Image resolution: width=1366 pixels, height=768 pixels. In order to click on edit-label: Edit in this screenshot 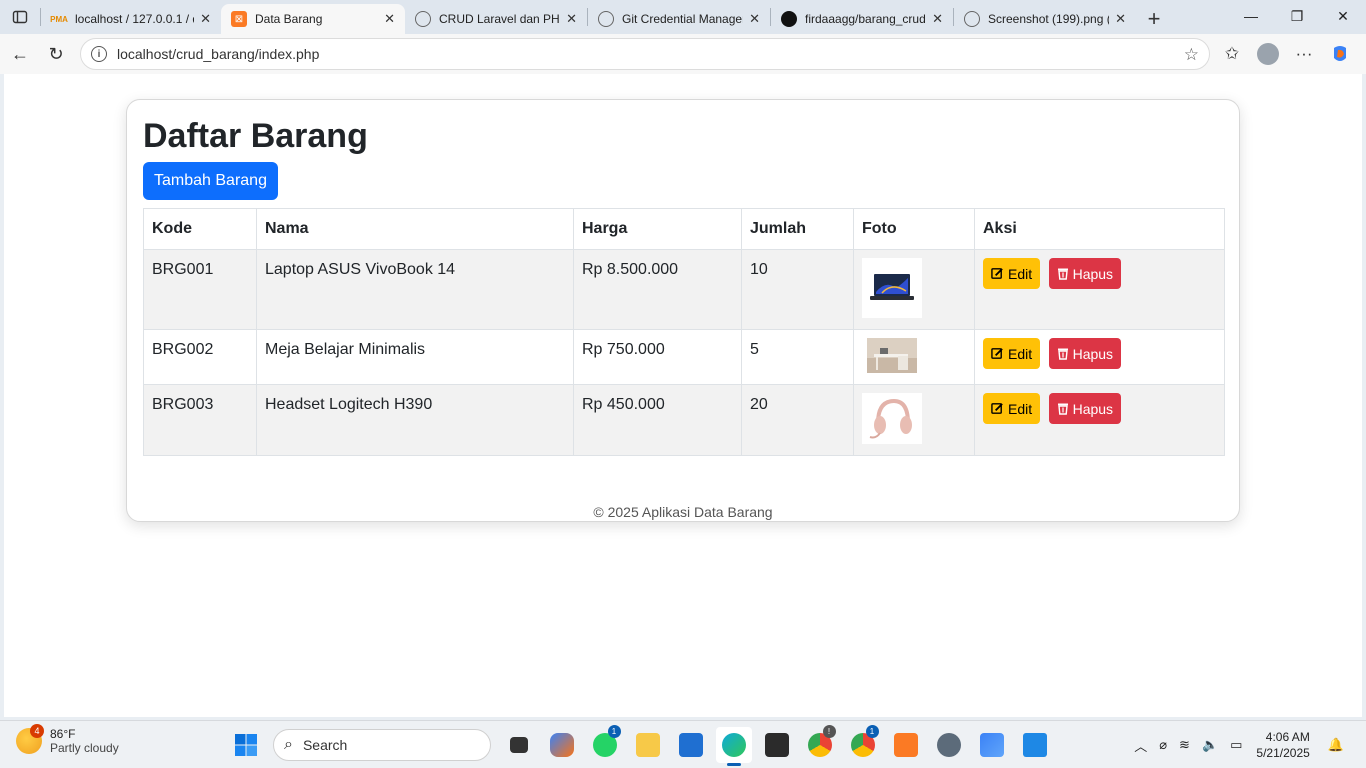, I will do `click(1020, 353)`.